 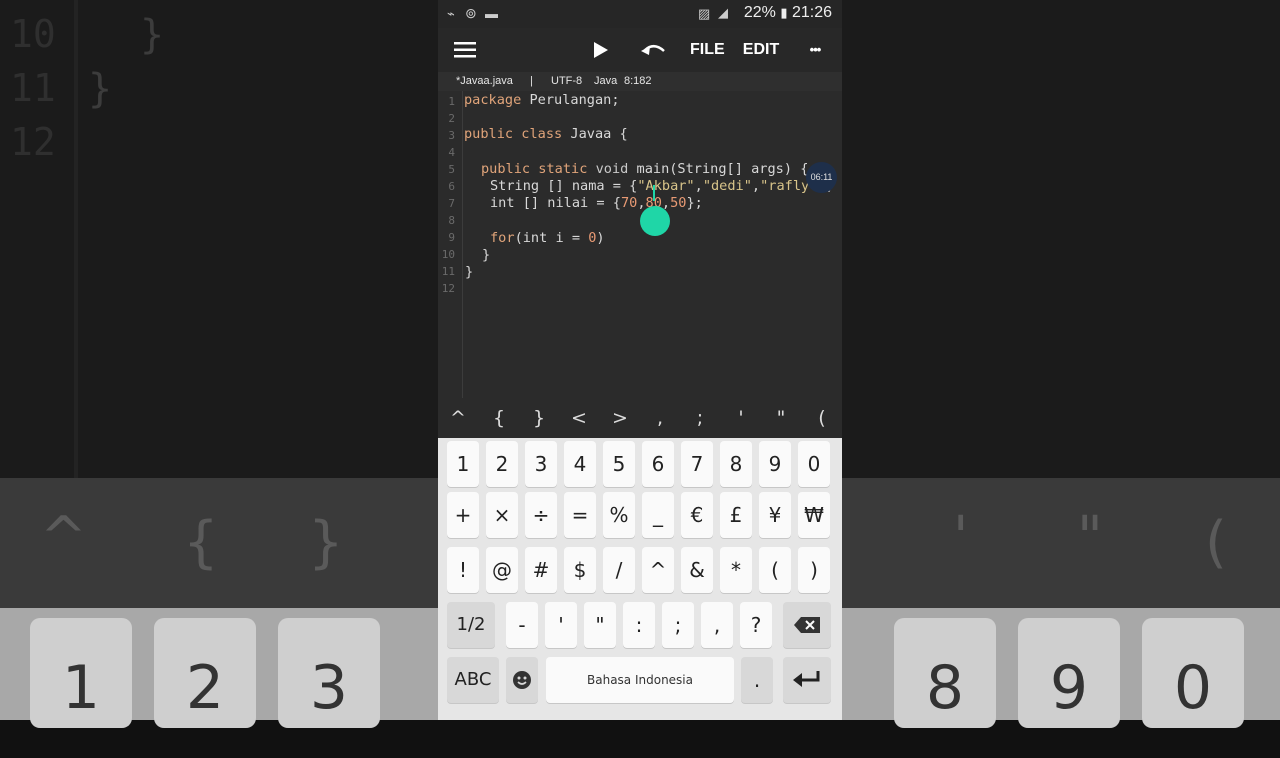 What do you see at coordinates (678, 203) in the screenshot?
I see `number-literal: 50` at bounding box center [678, 203].